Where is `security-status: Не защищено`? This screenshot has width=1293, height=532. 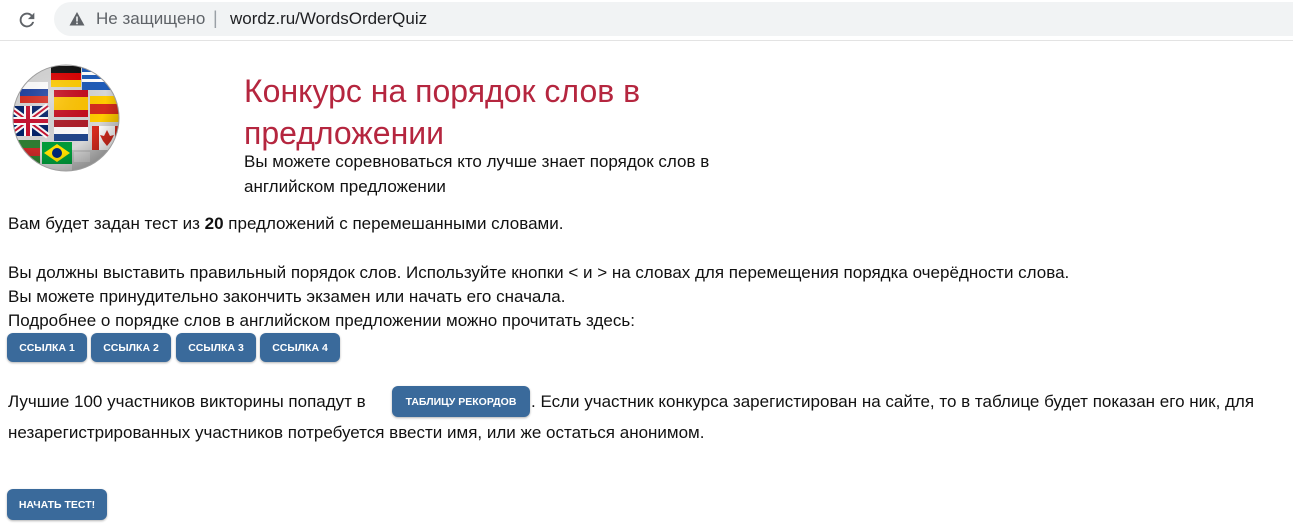 security-status: Не защищено is located at coordinates (150, 19).